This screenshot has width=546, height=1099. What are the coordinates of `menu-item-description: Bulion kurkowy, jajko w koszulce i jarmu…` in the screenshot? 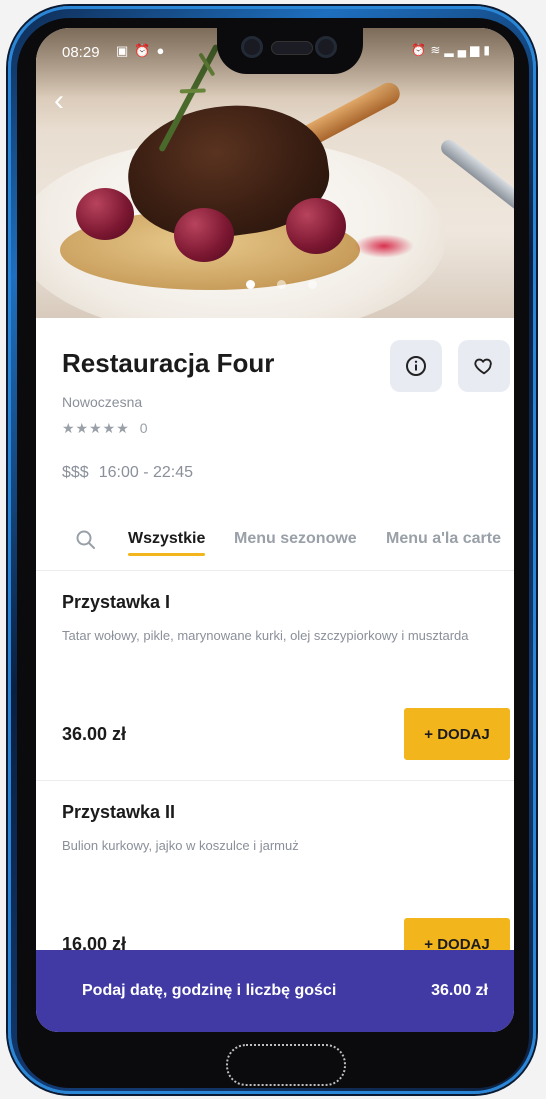 It's located at (180, 845).